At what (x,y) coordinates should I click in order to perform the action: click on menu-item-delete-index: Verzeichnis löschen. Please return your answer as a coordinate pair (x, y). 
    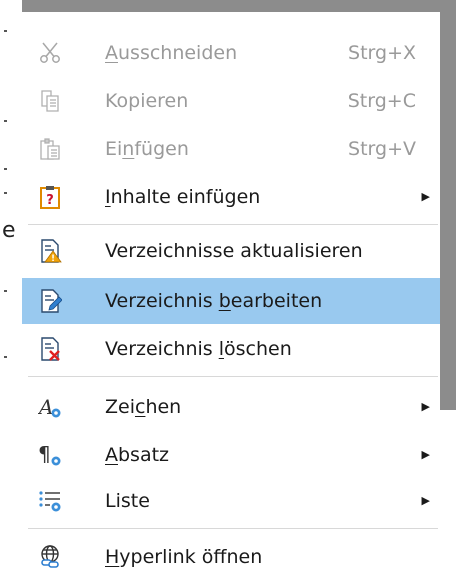
    Looking at the image, I should click on (231, 349).